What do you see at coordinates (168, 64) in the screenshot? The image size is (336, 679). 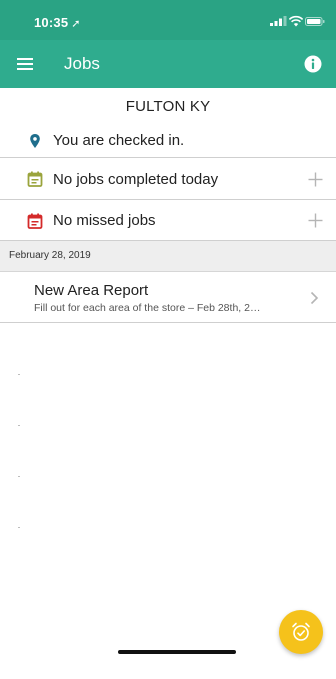 I see `app-bar: Jobs` at bounding box center [168, 64].